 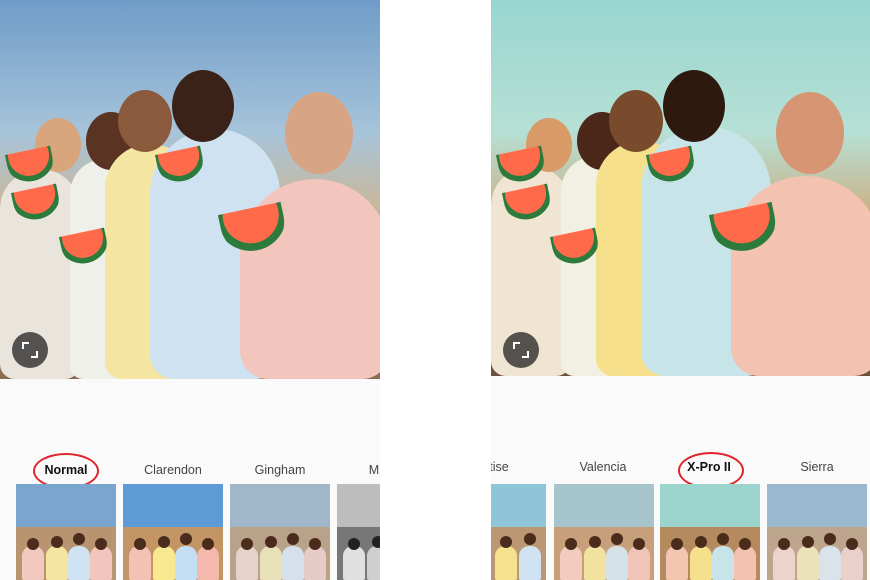 What do you see at coordinates (66, 532) in the screenshot?
I see `filter-thumbnail-normal` at bounding box center [66, 532].